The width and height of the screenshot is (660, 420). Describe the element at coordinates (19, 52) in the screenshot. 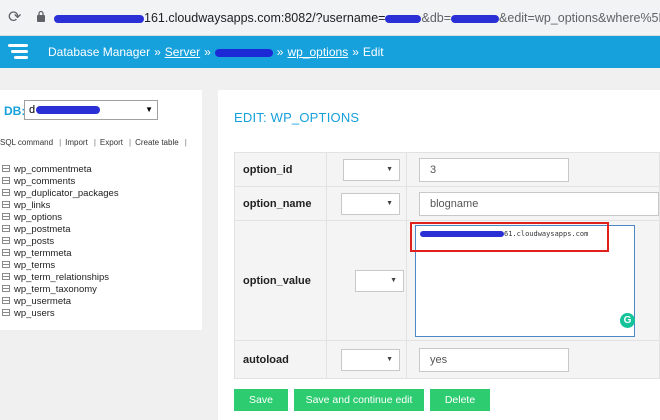

I see `cloud-logo-icon` at that location.